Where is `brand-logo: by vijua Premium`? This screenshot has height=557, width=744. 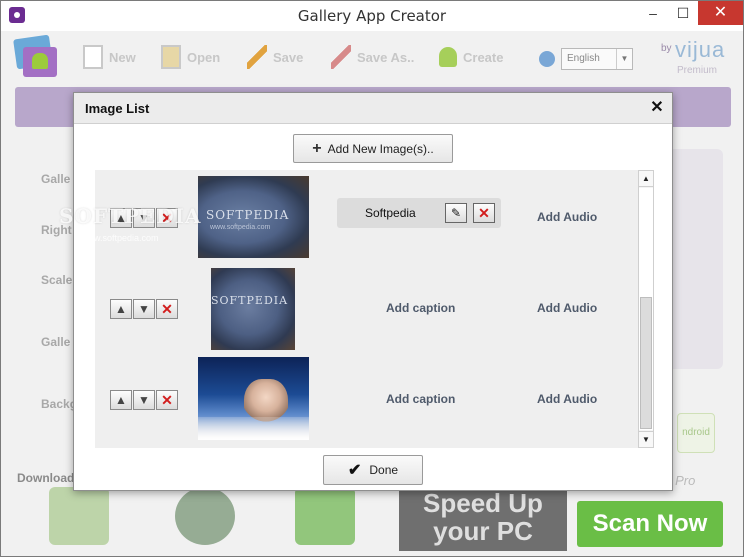
brand-logo: by vijua Premium is located at coordinates (701, 58).